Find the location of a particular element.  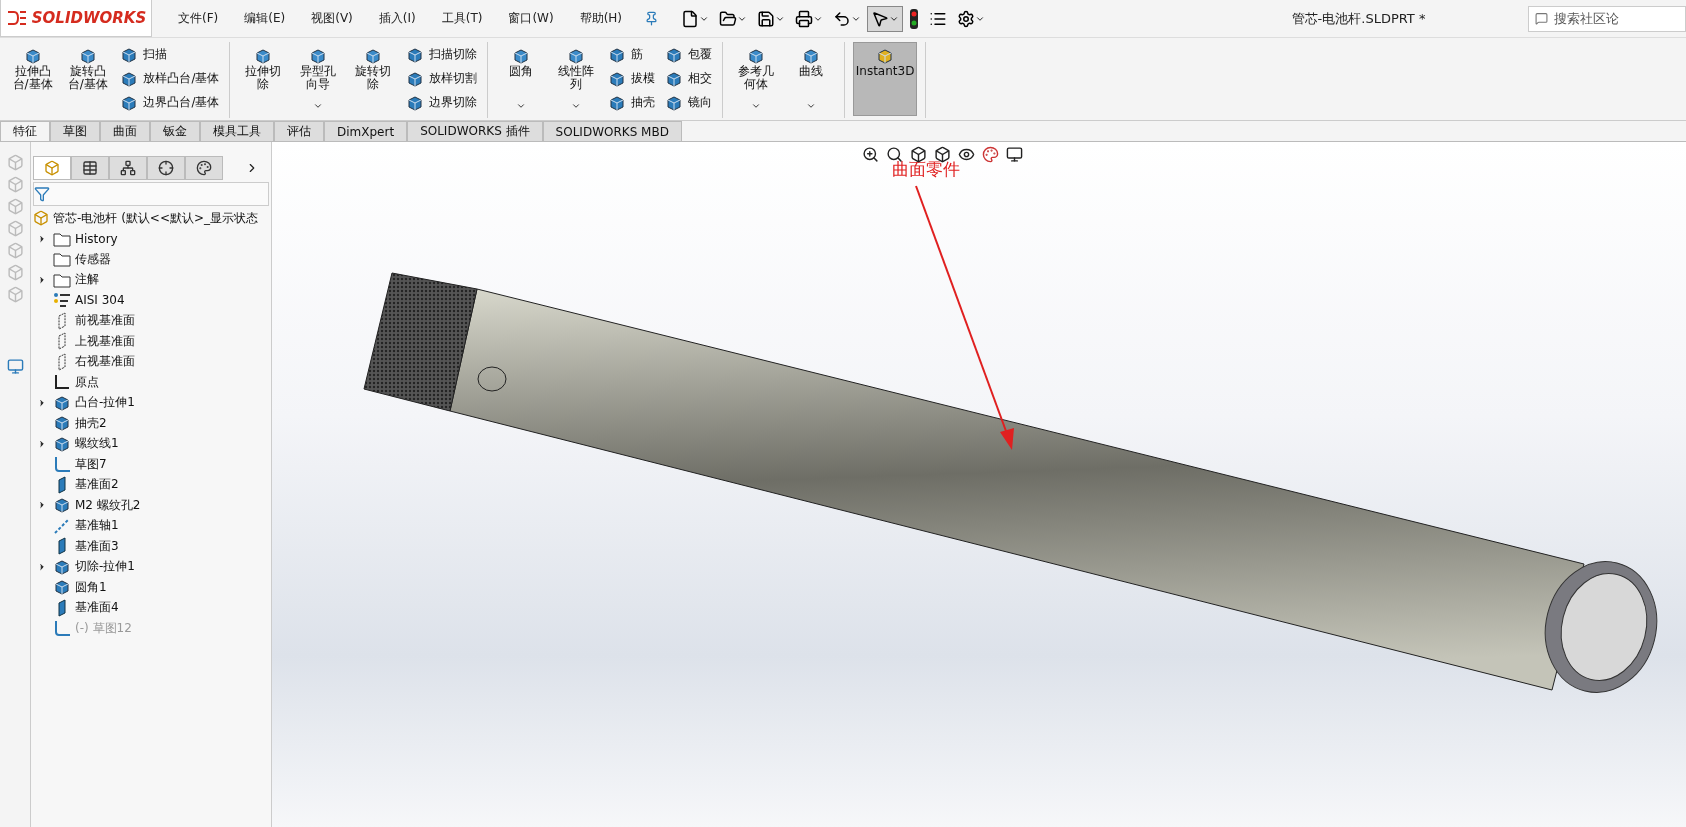

ribbon-button: 放样凸台/基体 is located at coordinates (170, 78).